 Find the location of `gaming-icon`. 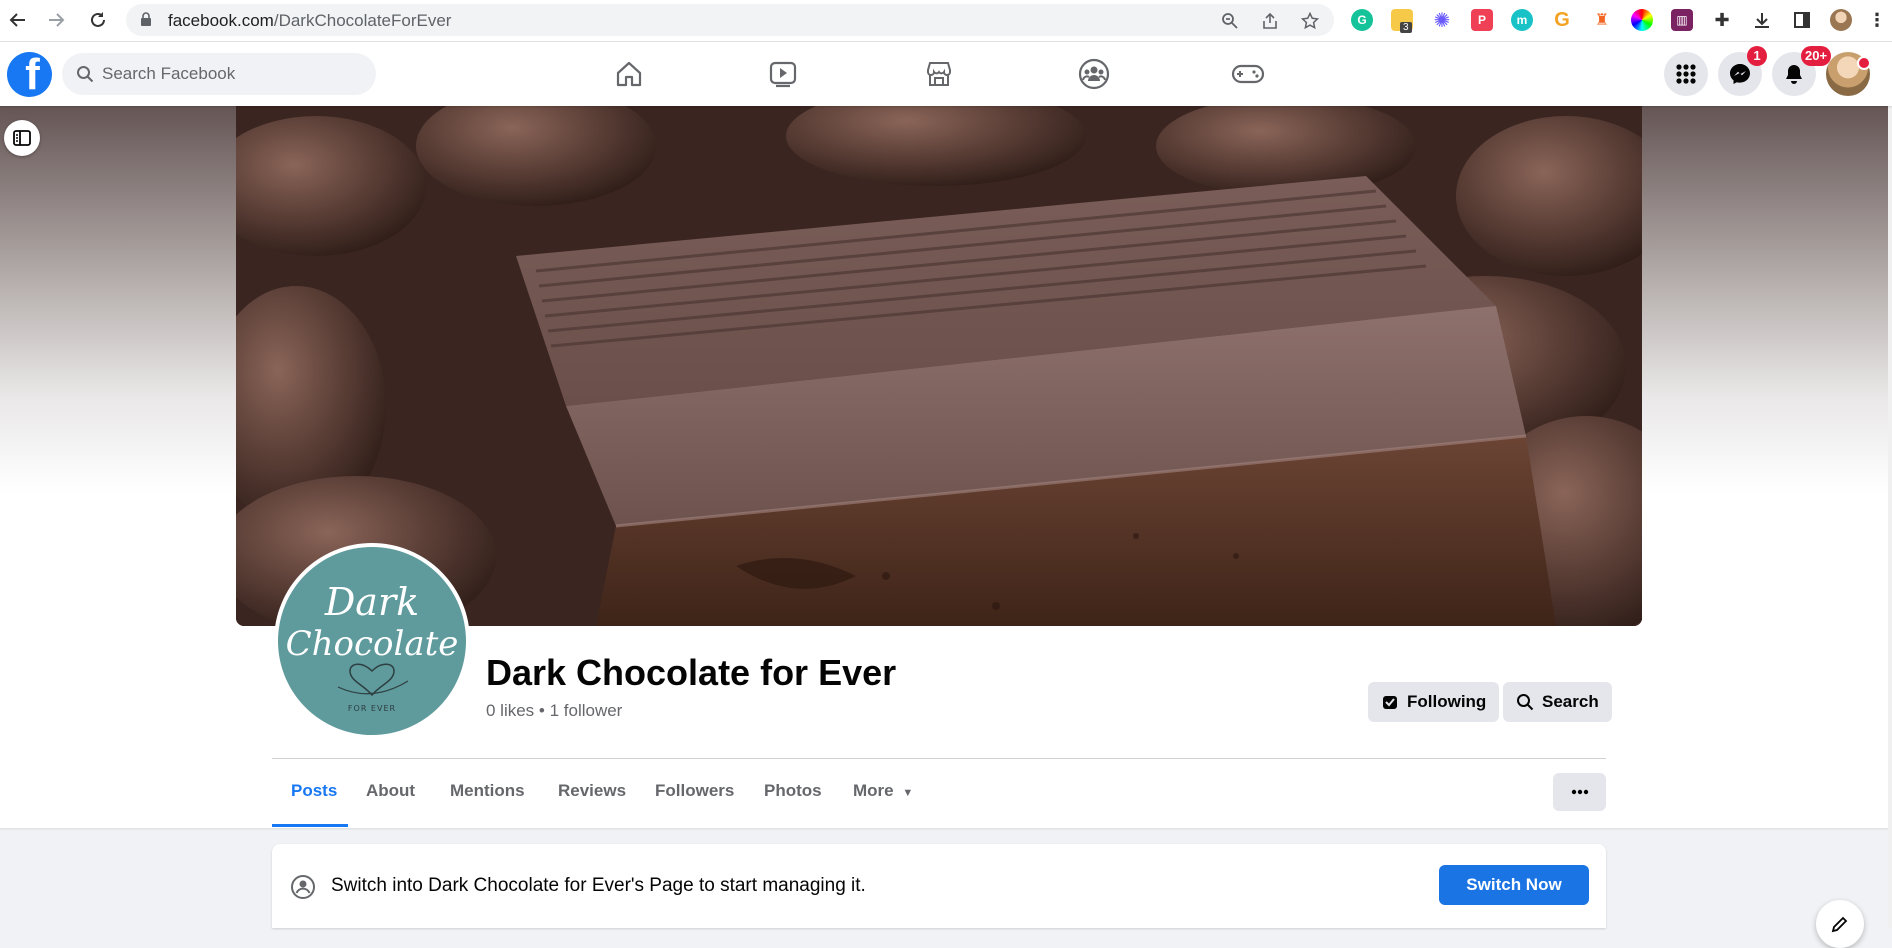

gaming-icon is located at coordinates (1248, 74).